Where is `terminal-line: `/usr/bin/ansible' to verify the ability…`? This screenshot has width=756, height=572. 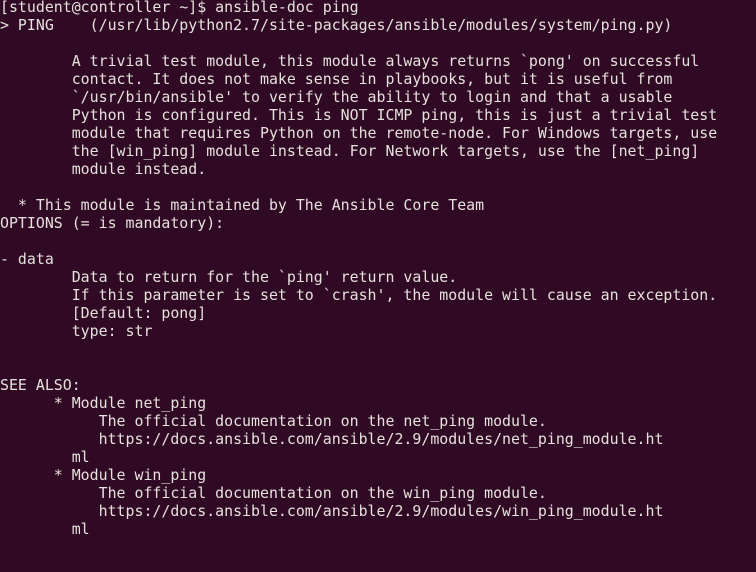
terminal-line: `/usr/bin/ansible' to verify the ability… is located at coordinates (336, 97).